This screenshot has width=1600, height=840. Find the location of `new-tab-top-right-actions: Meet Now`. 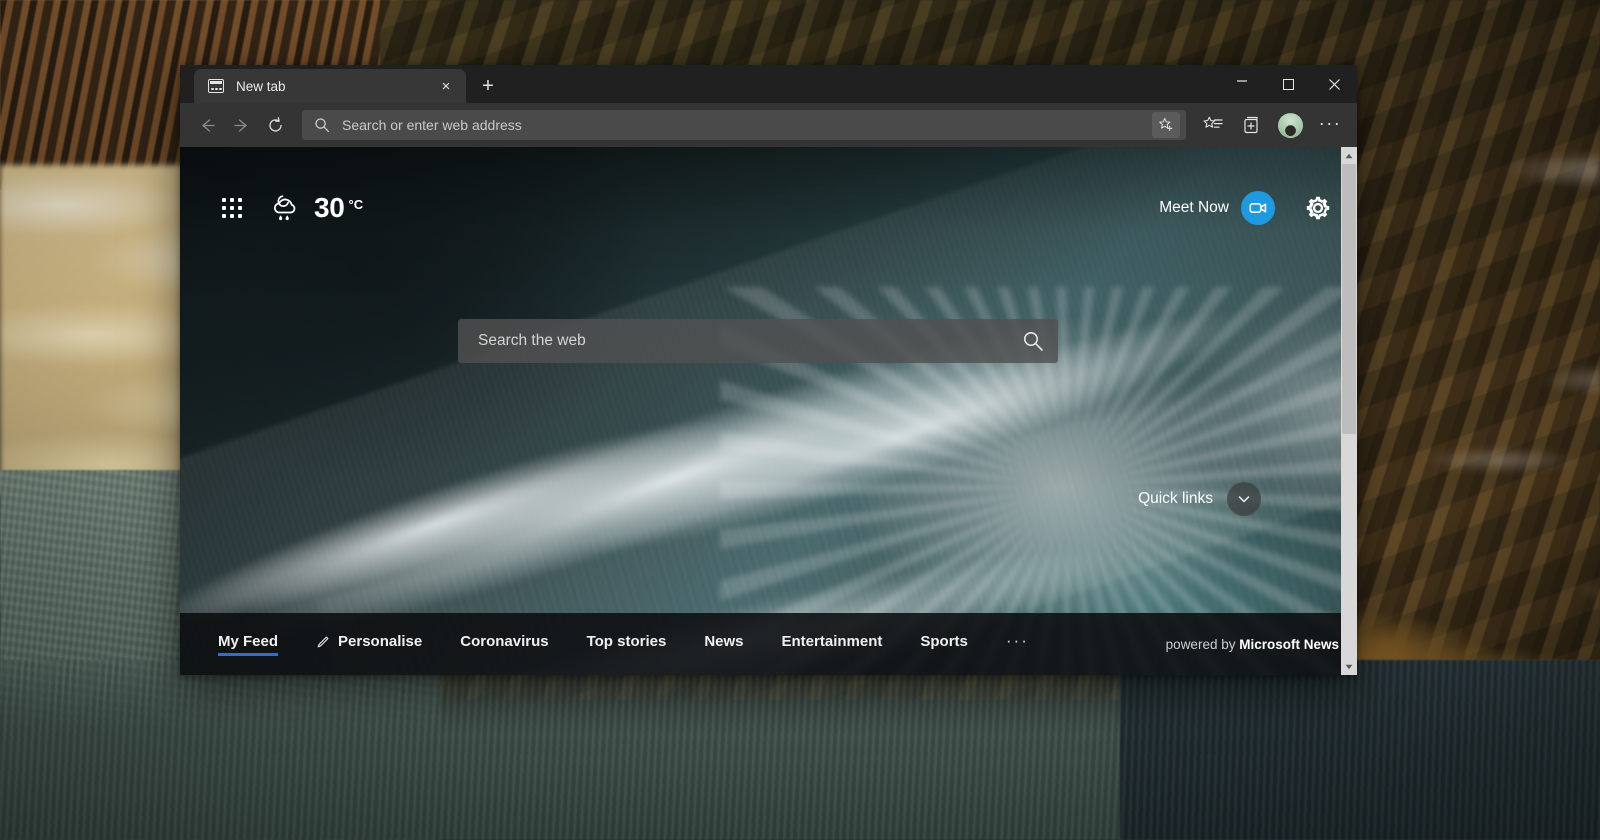

new-tab-top-right-actions: Meet Now is located at coordinates (1247, 208).